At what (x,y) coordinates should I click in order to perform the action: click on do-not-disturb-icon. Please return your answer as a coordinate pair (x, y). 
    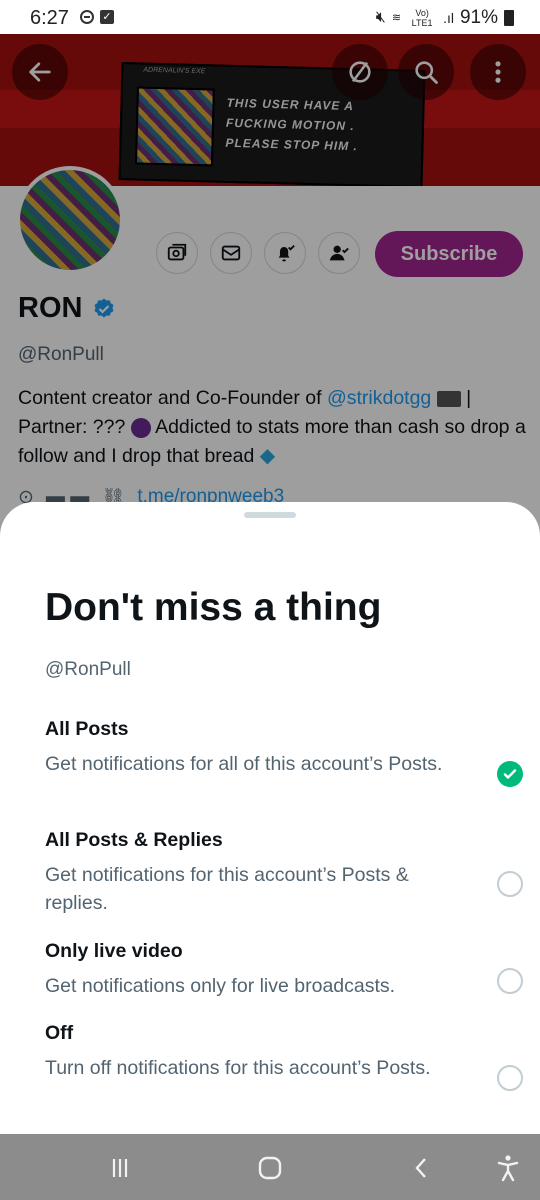
    Looking at the image, I should click on (87, 17).